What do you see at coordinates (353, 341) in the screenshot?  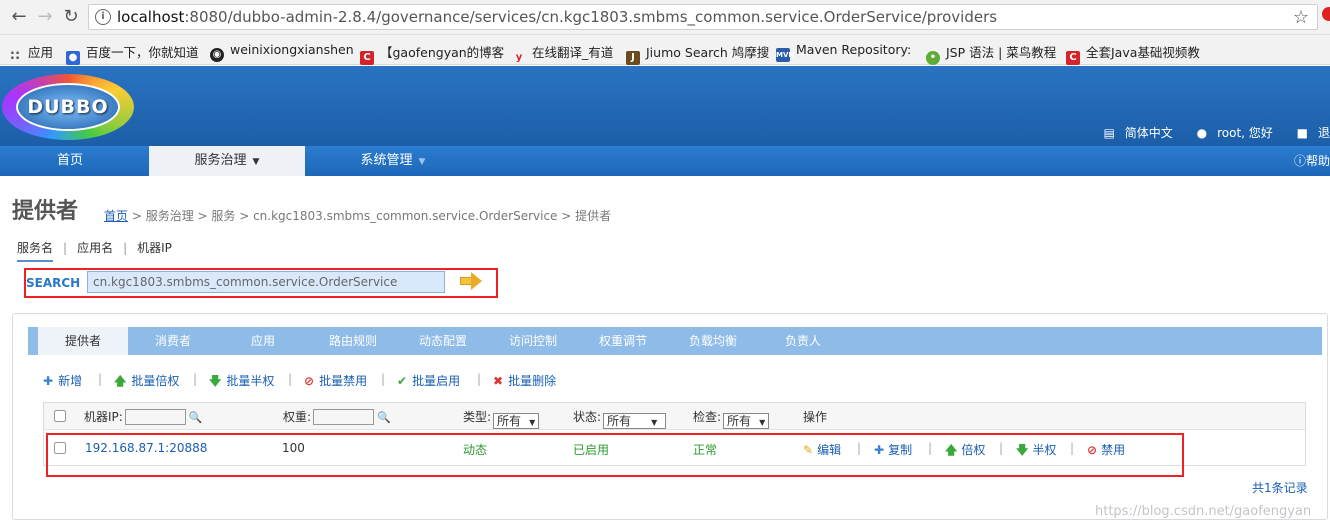 I see `tab-routes: 路由规则` at bounding box center [353, 341].